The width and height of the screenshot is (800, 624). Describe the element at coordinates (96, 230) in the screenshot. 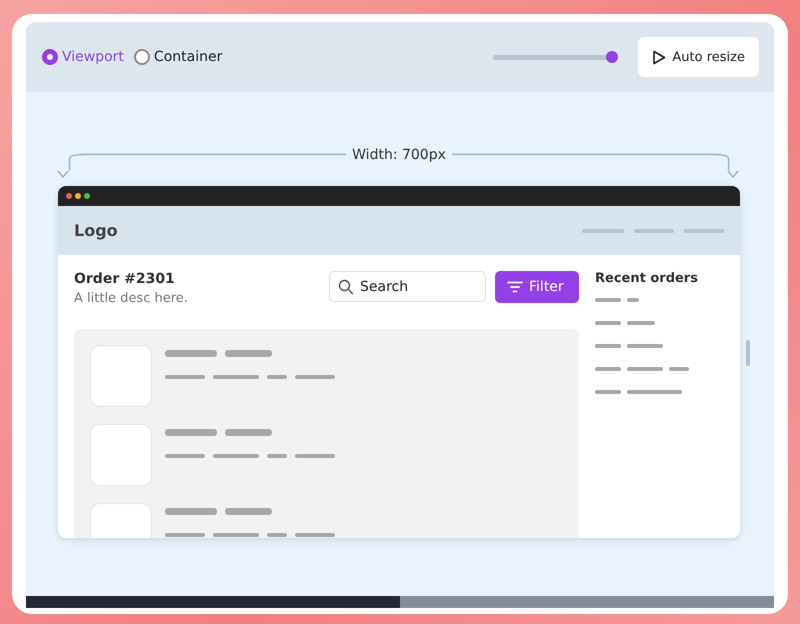

I see `logo: Logo` at that location.